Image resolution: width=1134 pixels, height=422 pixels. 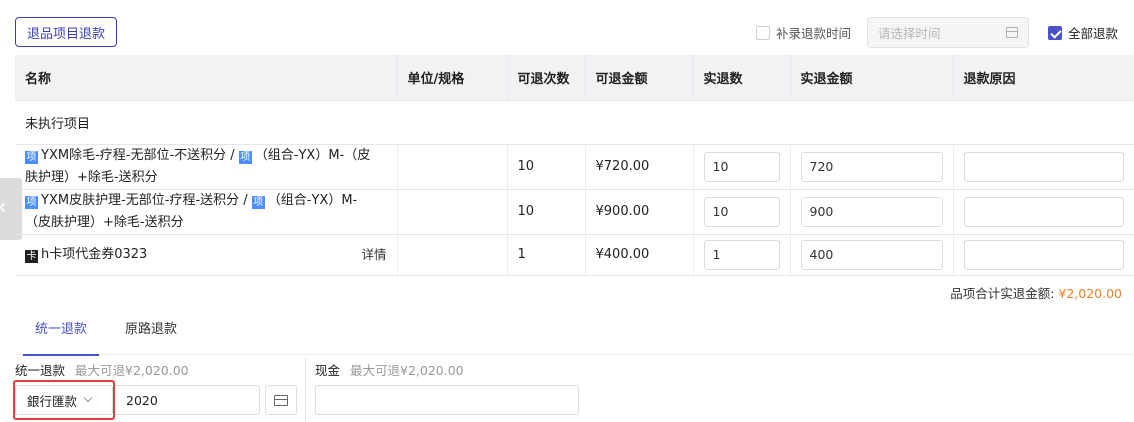 What do you see at coordinates (741, 254) in the screenshot?
I see `actual-qty-input: 1` at bounding box center [741, 254].